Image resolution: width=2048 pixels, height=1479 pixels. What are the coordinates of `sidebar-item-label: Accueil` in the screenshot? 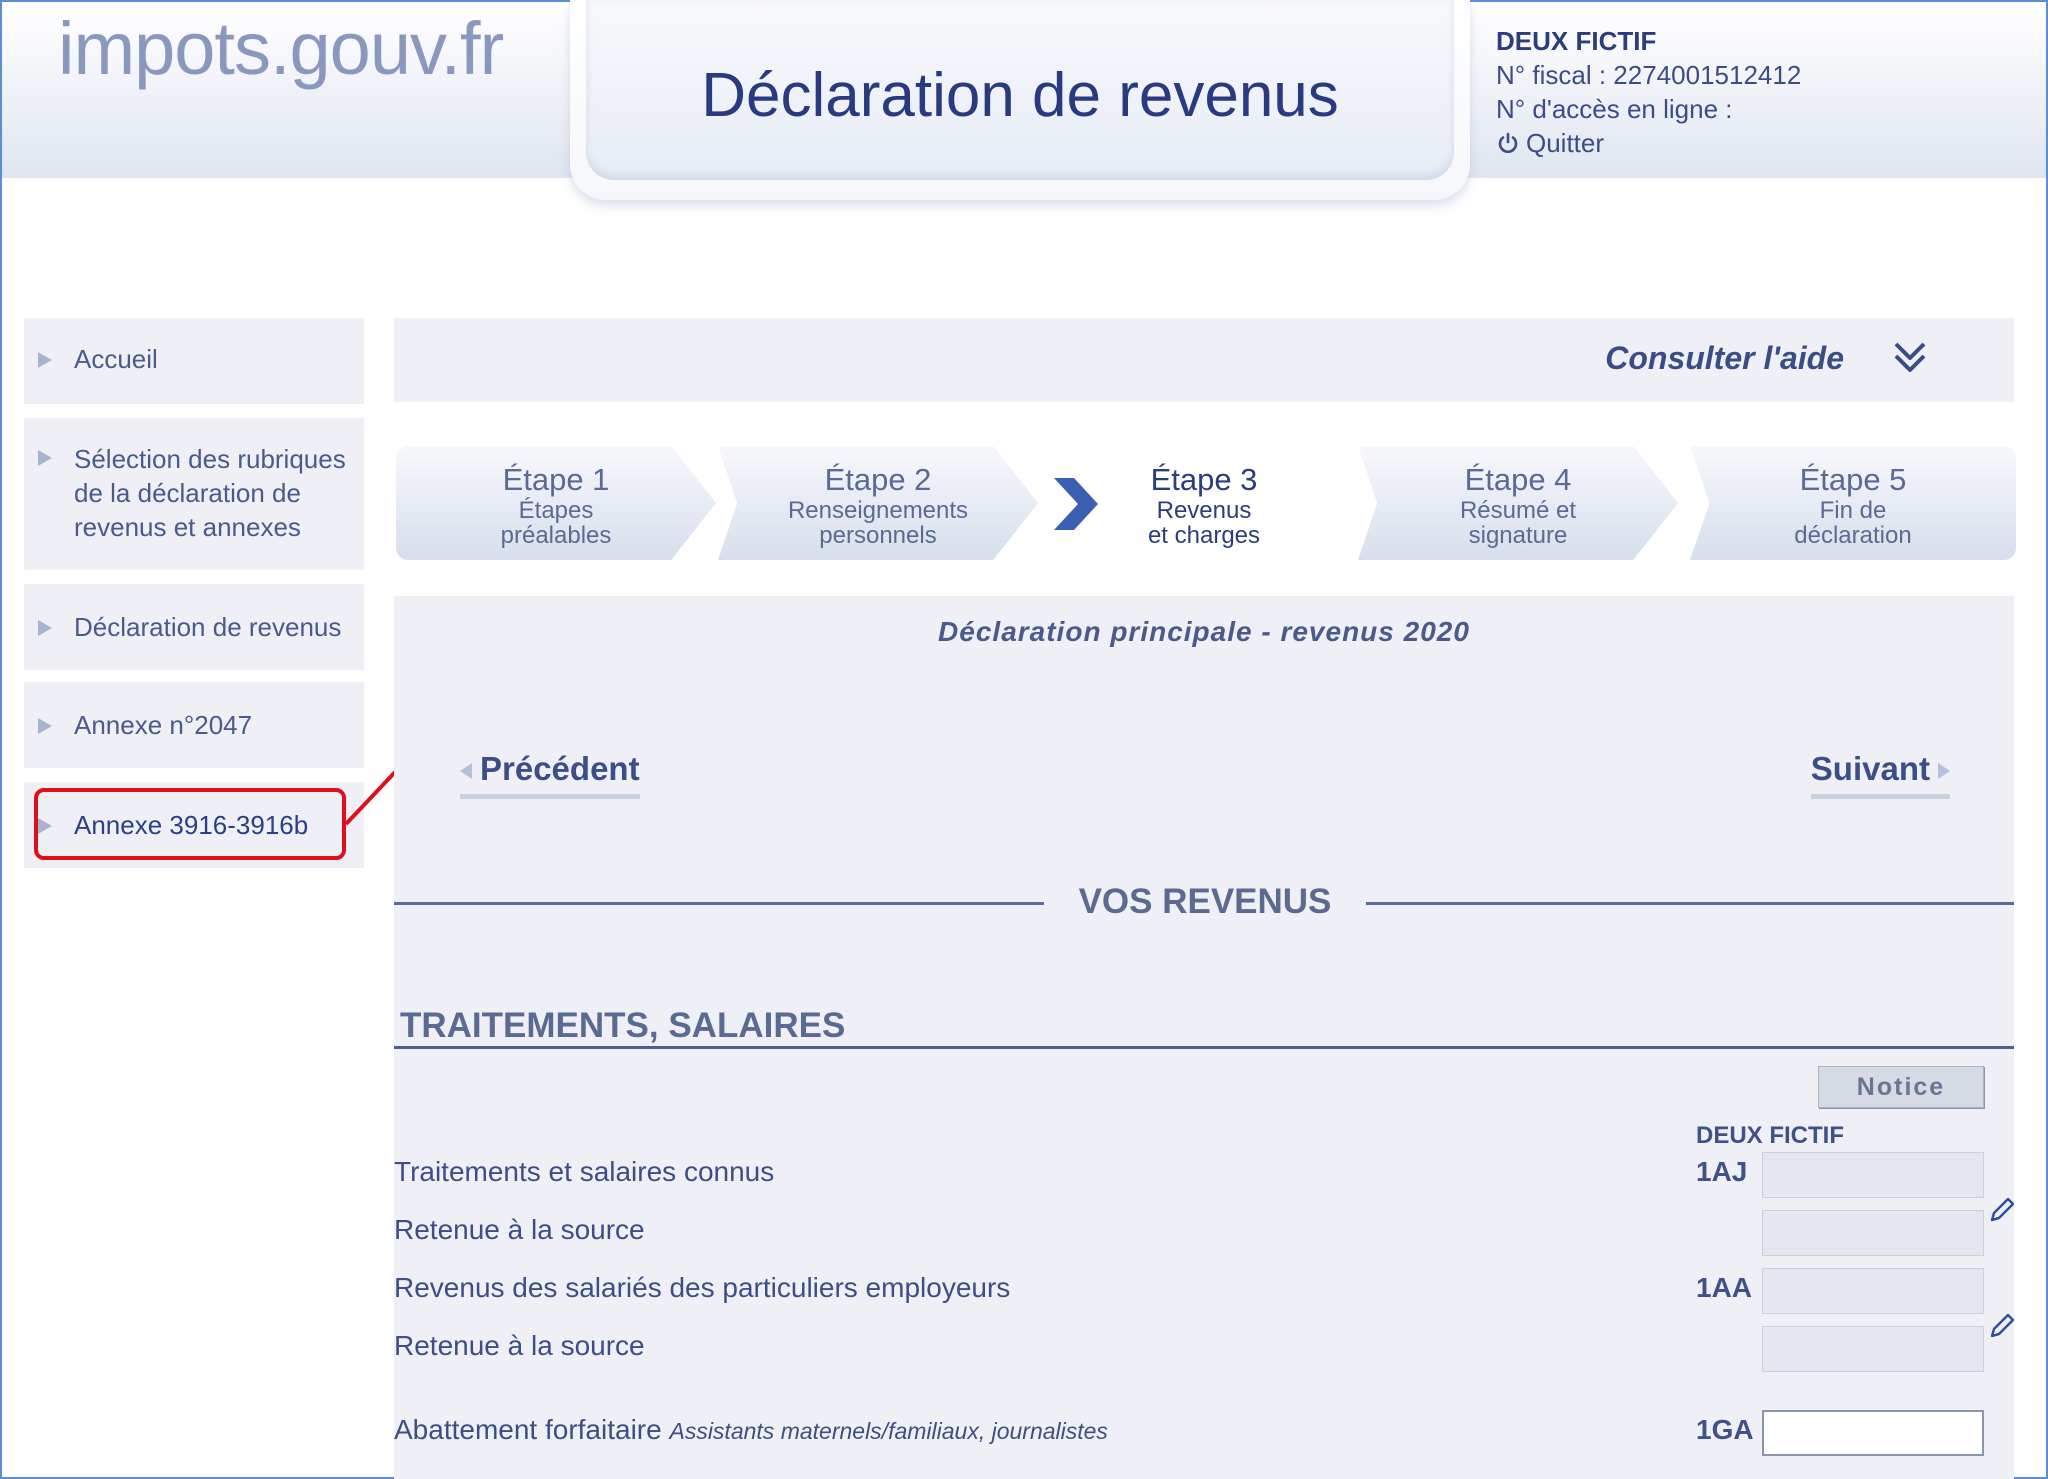 It's located at (116, 359).